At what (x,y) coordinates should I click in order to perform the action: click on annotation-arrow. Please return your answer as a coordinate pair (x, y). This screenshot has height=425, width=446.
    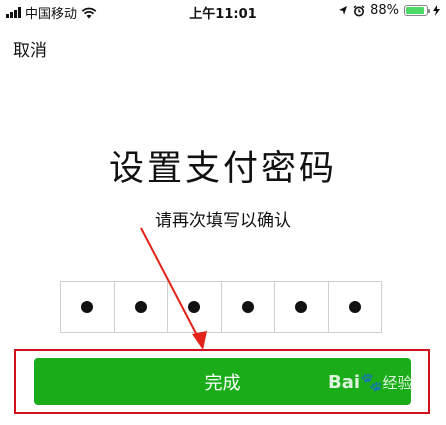
    Looking at the image, I should click on (173, 288).